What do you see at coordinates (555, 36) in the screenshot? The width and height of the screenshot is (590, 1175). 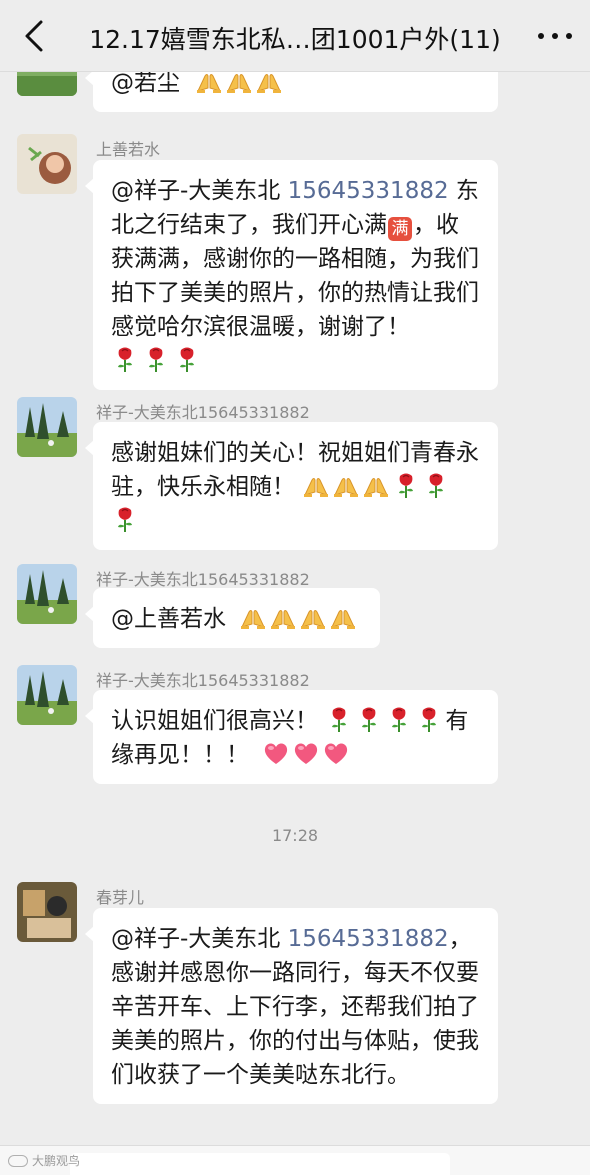 I see `more-button` at bounding box center [555, 36].